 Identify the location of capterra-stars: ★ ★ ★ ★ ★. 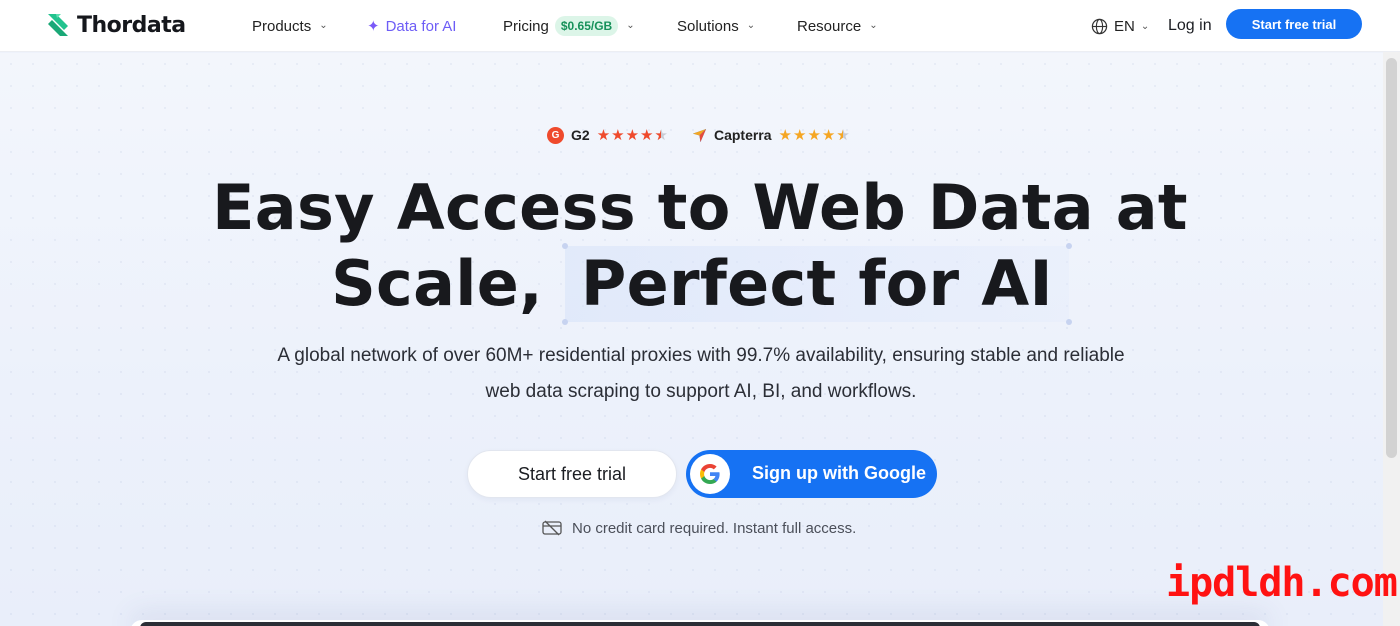
(814, 135).